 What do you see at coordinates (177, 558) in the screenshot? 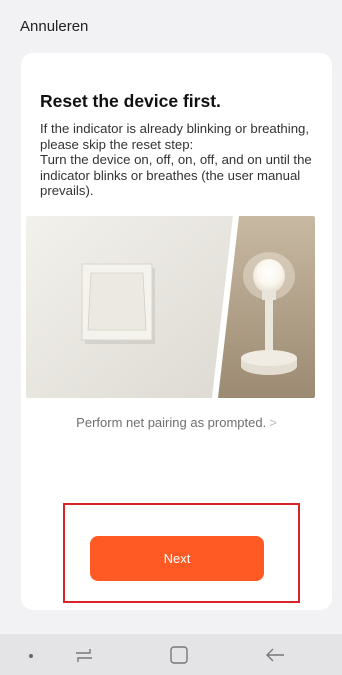
I see `next-button: Next` at bounding box center [177, 558].